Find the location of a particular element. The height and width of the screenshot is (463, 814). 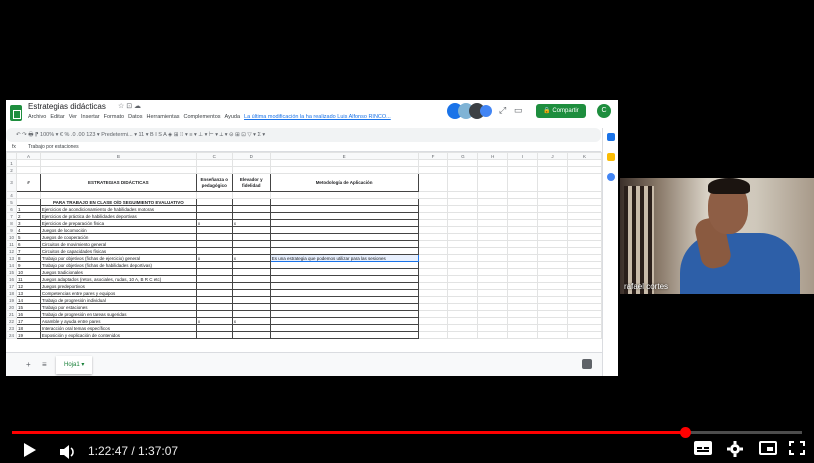

fullscreen-icon is located at coordinates (797, 451).